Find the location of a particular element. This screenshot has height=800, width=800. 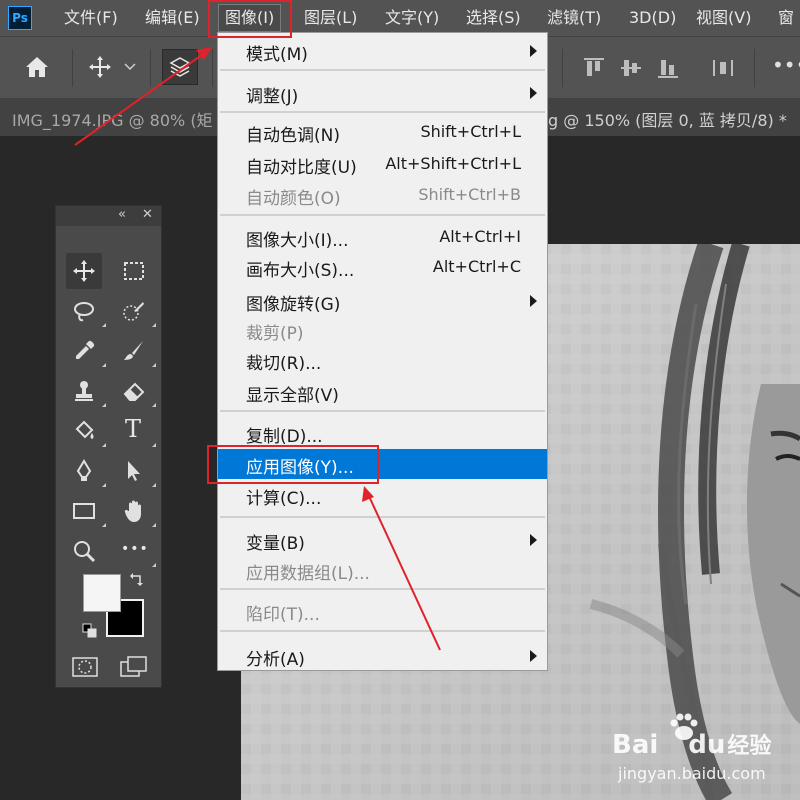

home-icon is located at coordinates (37, 67).